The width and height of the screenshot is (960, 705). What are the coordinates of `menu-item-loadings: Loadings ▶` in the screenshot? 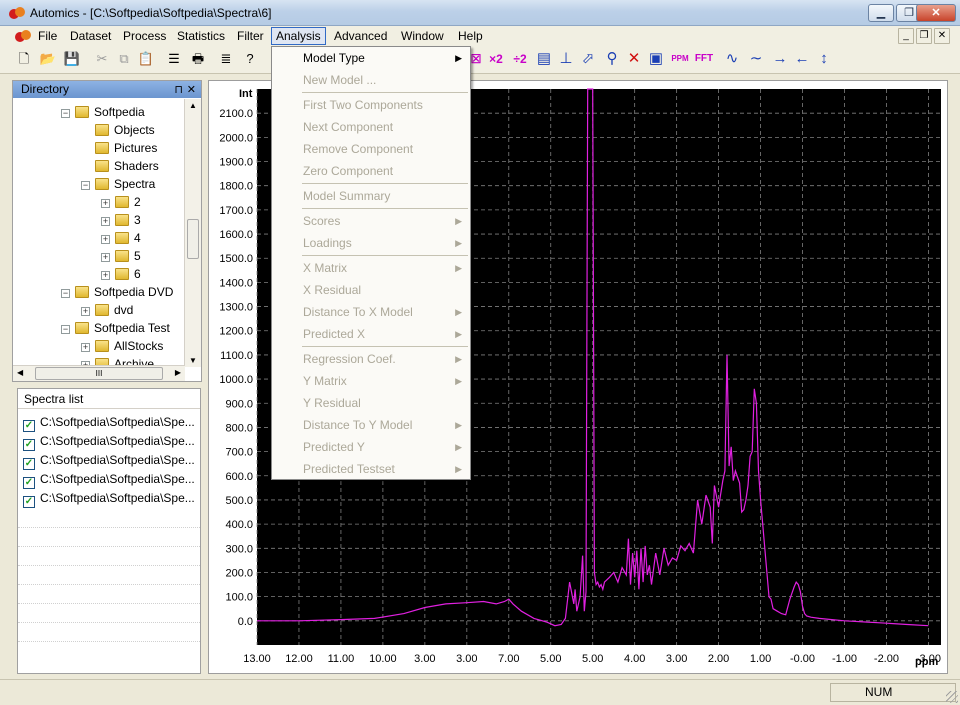 It's located at (371, 243).